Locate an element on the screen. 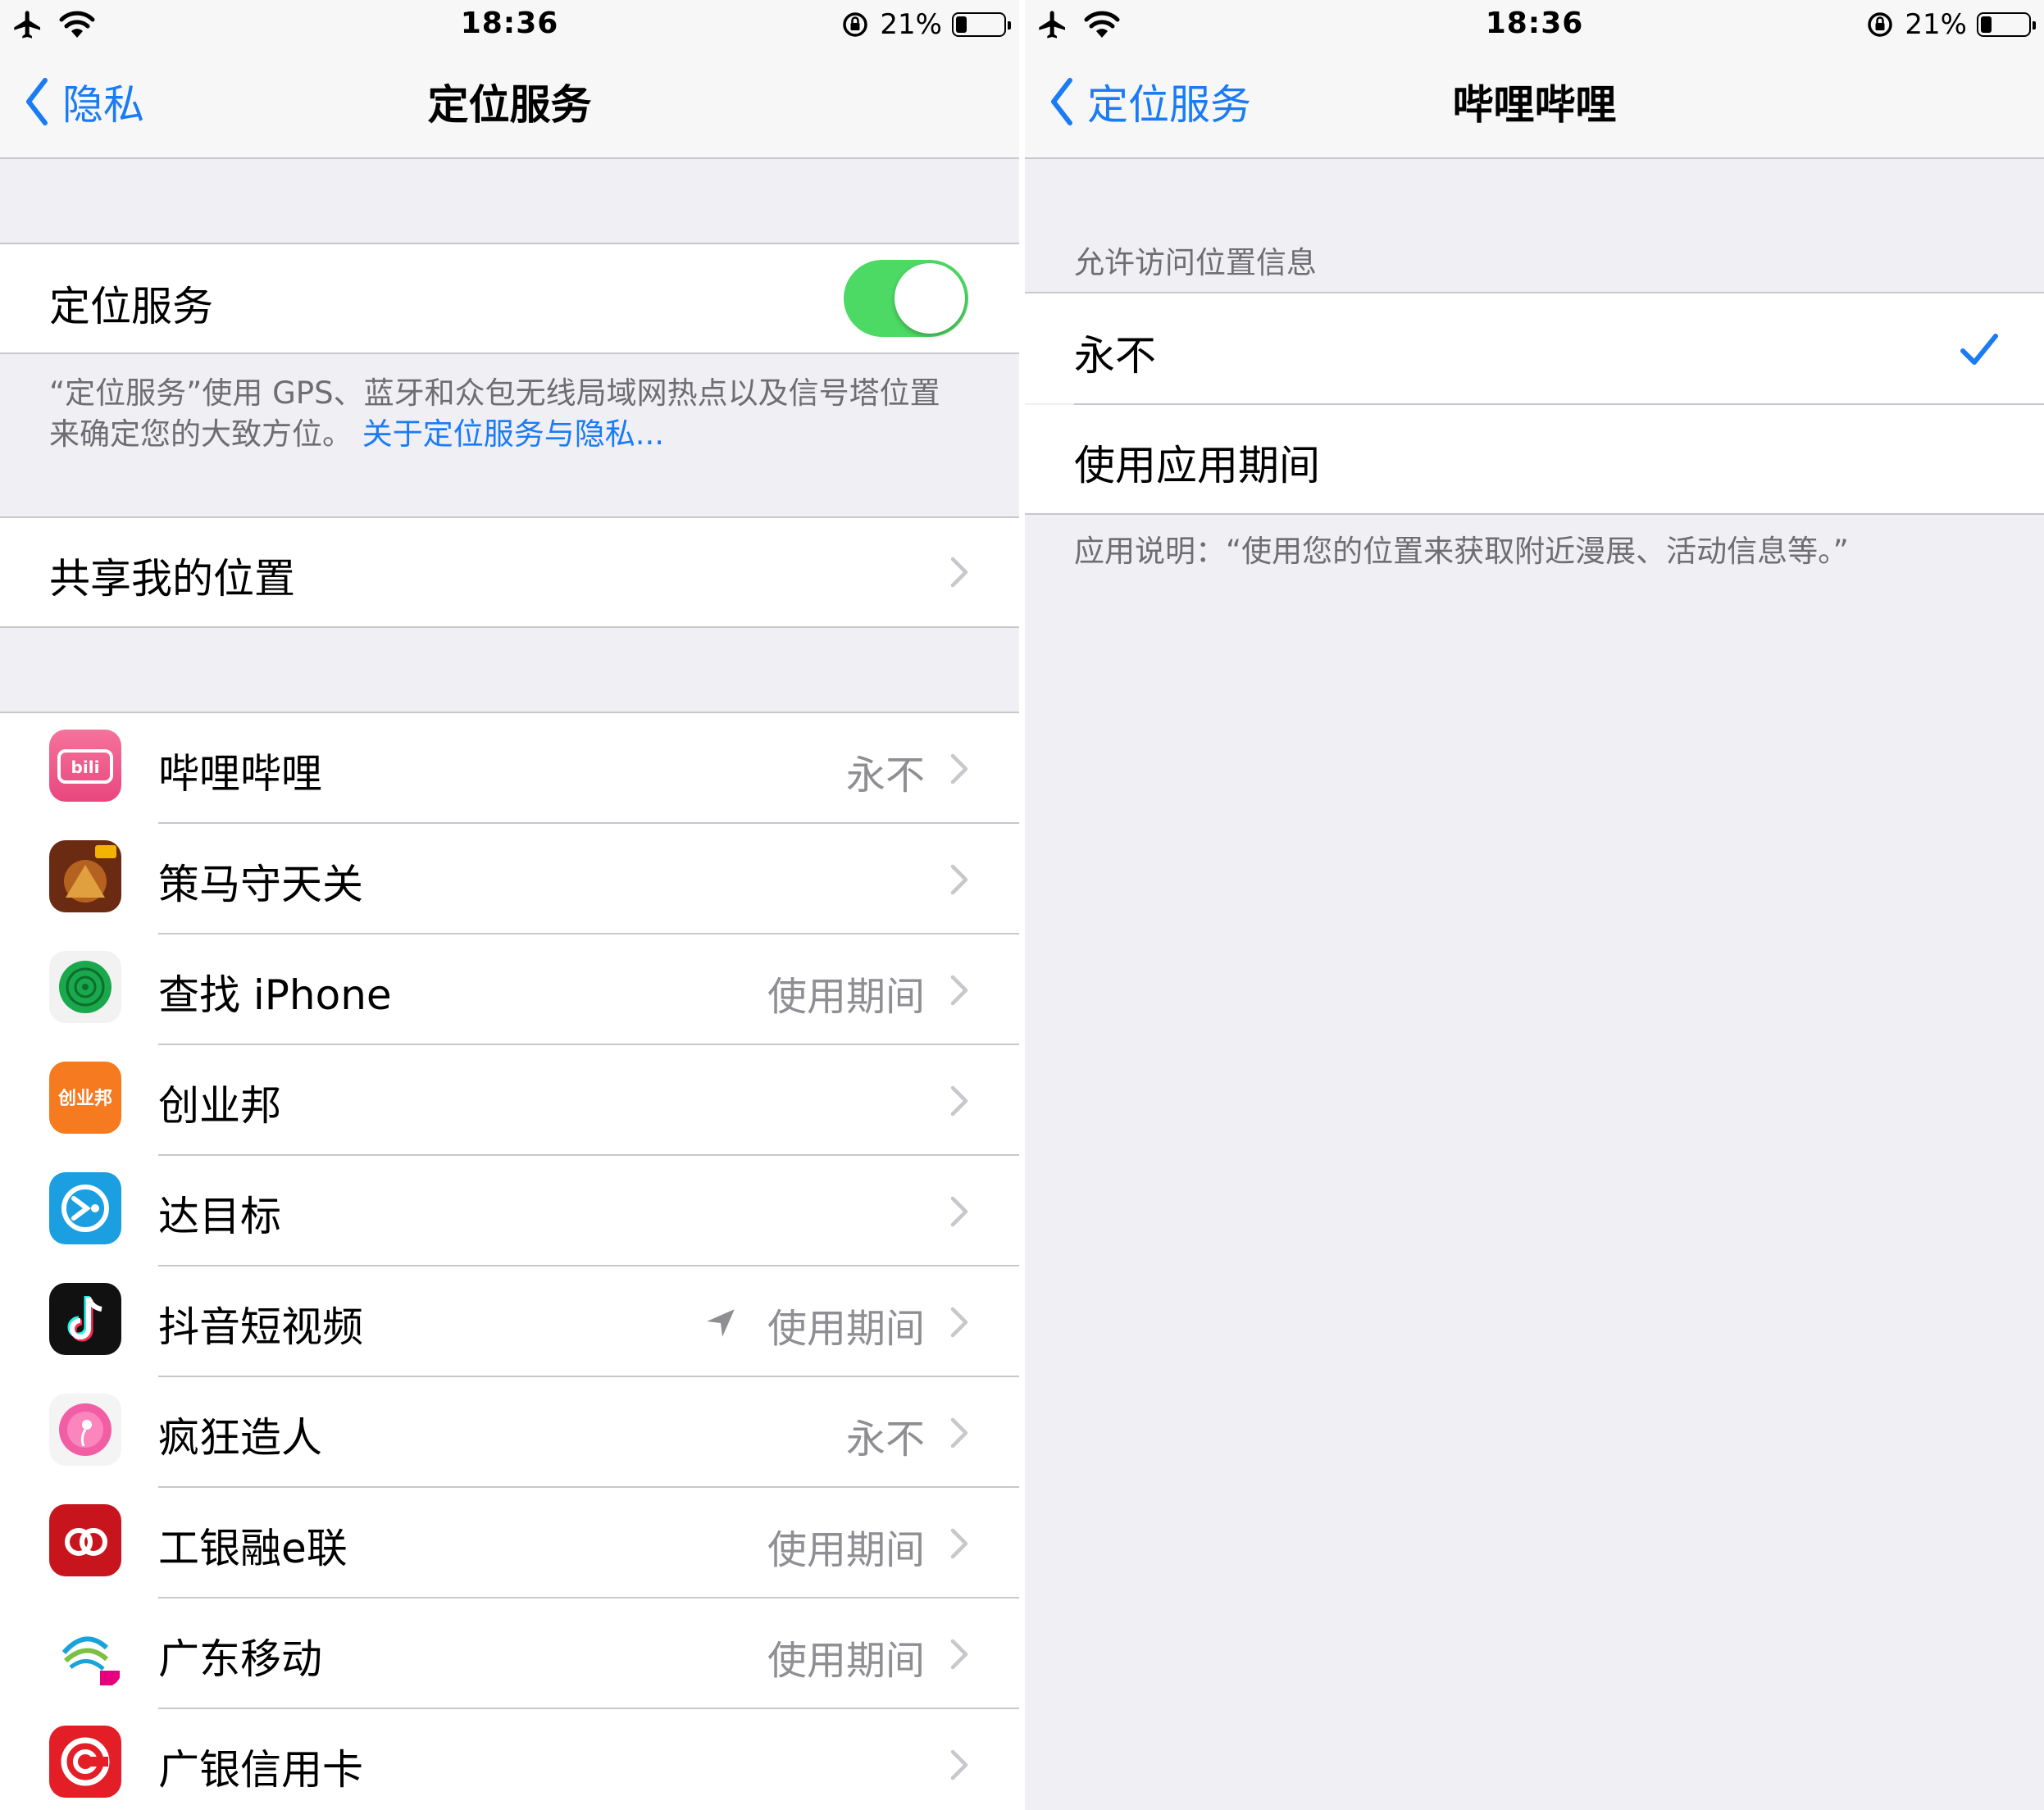 The height and width of the screenshot is (1810, 2044). location-services-toggle is located at coordinates (906, 299).